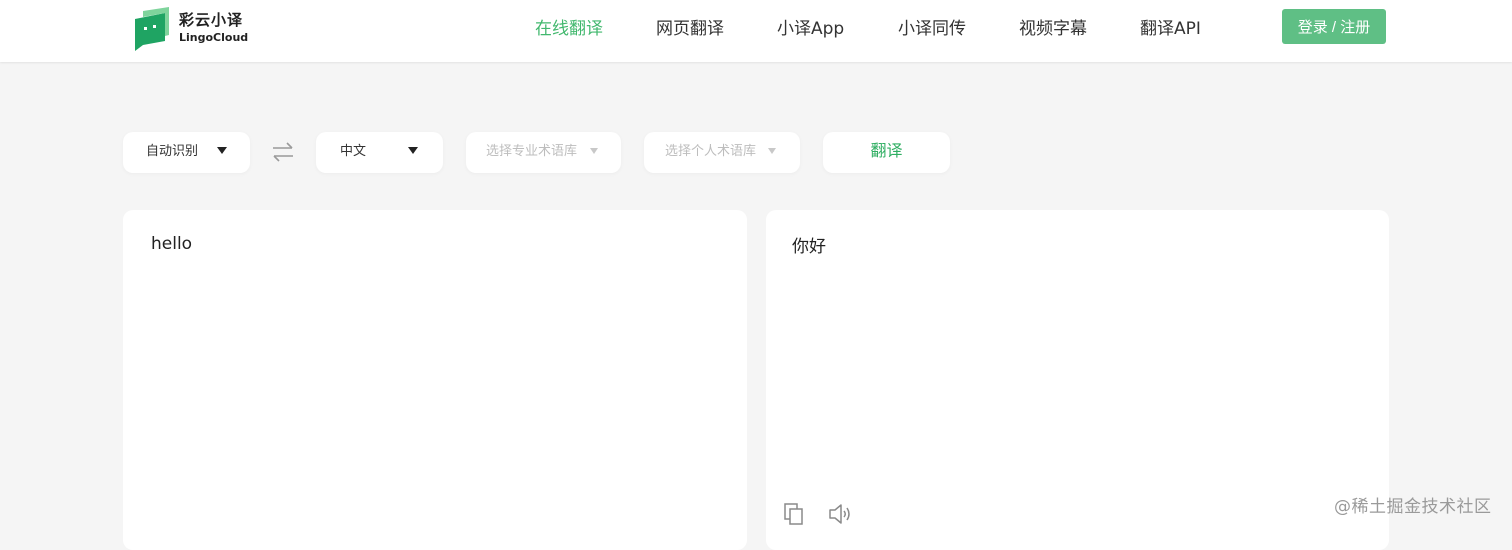 The image size is (1512, 550). What do you see at coordinates (379, 152) in the screenshot?
I see `target-language-select: 中文` at bounding box center [379, 152].